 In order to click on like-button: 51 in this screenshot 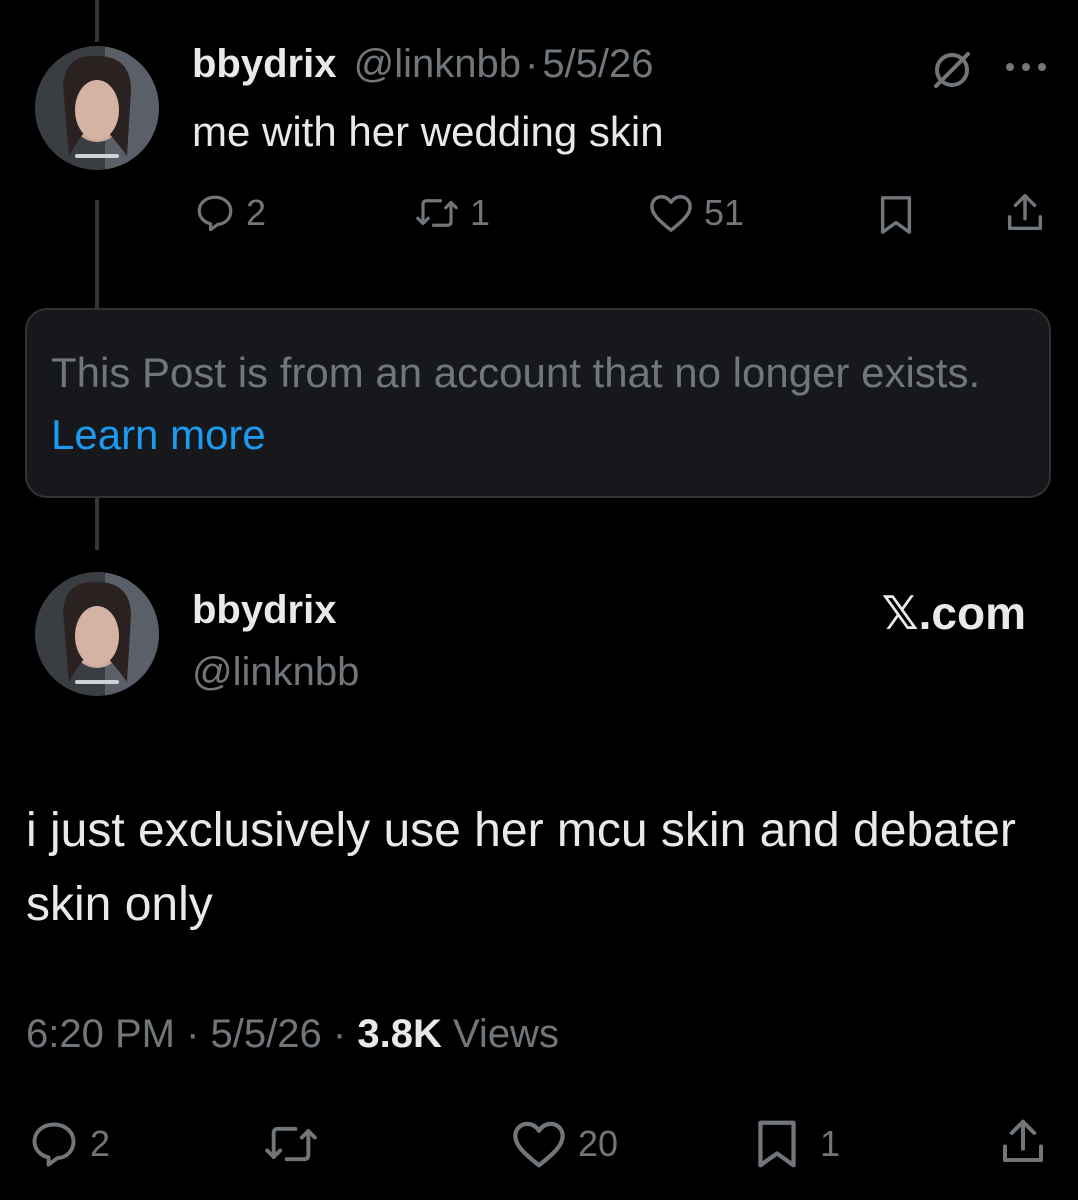, I will do `click(696, 213)`.